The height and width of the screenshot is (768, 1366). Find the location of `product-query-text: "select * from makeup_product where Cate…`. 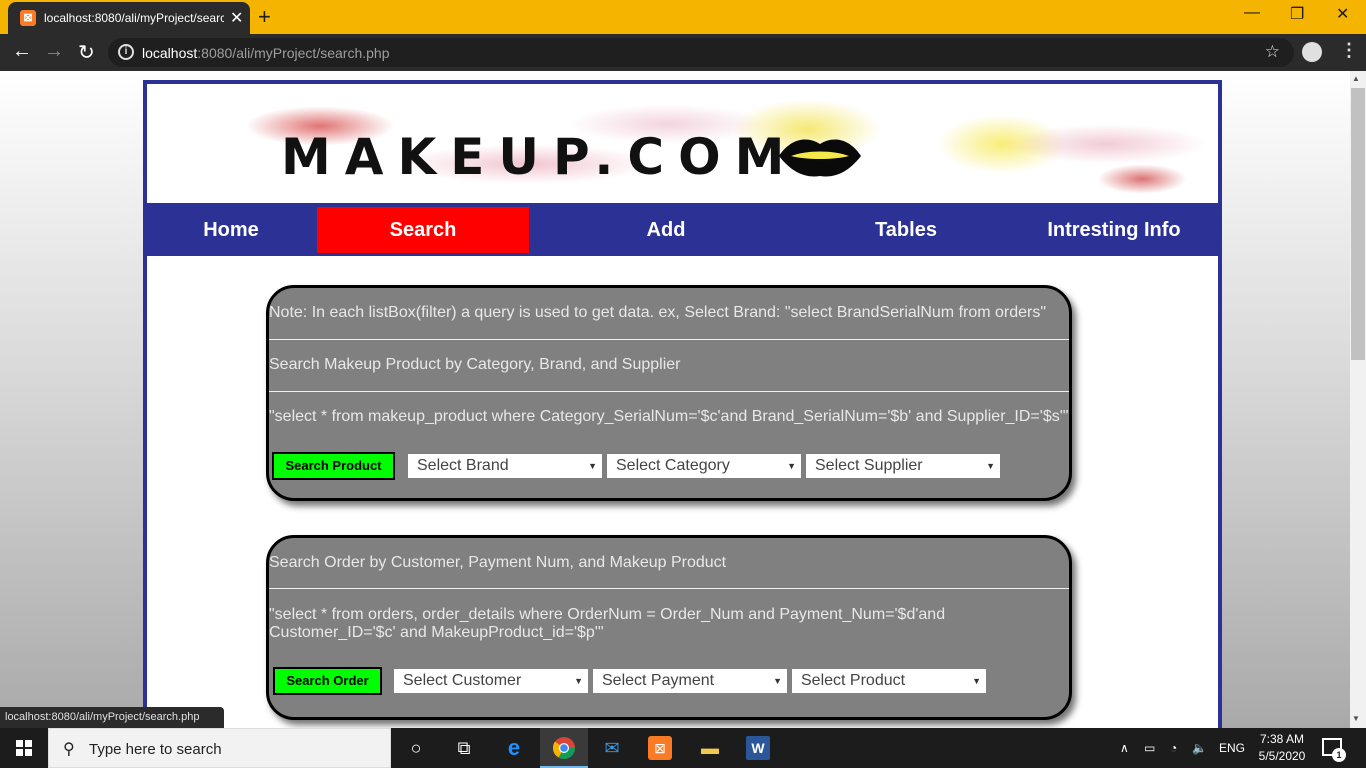

product-query-text: "select * from makeup_product where Cate… is located at coordinates (669, 416).